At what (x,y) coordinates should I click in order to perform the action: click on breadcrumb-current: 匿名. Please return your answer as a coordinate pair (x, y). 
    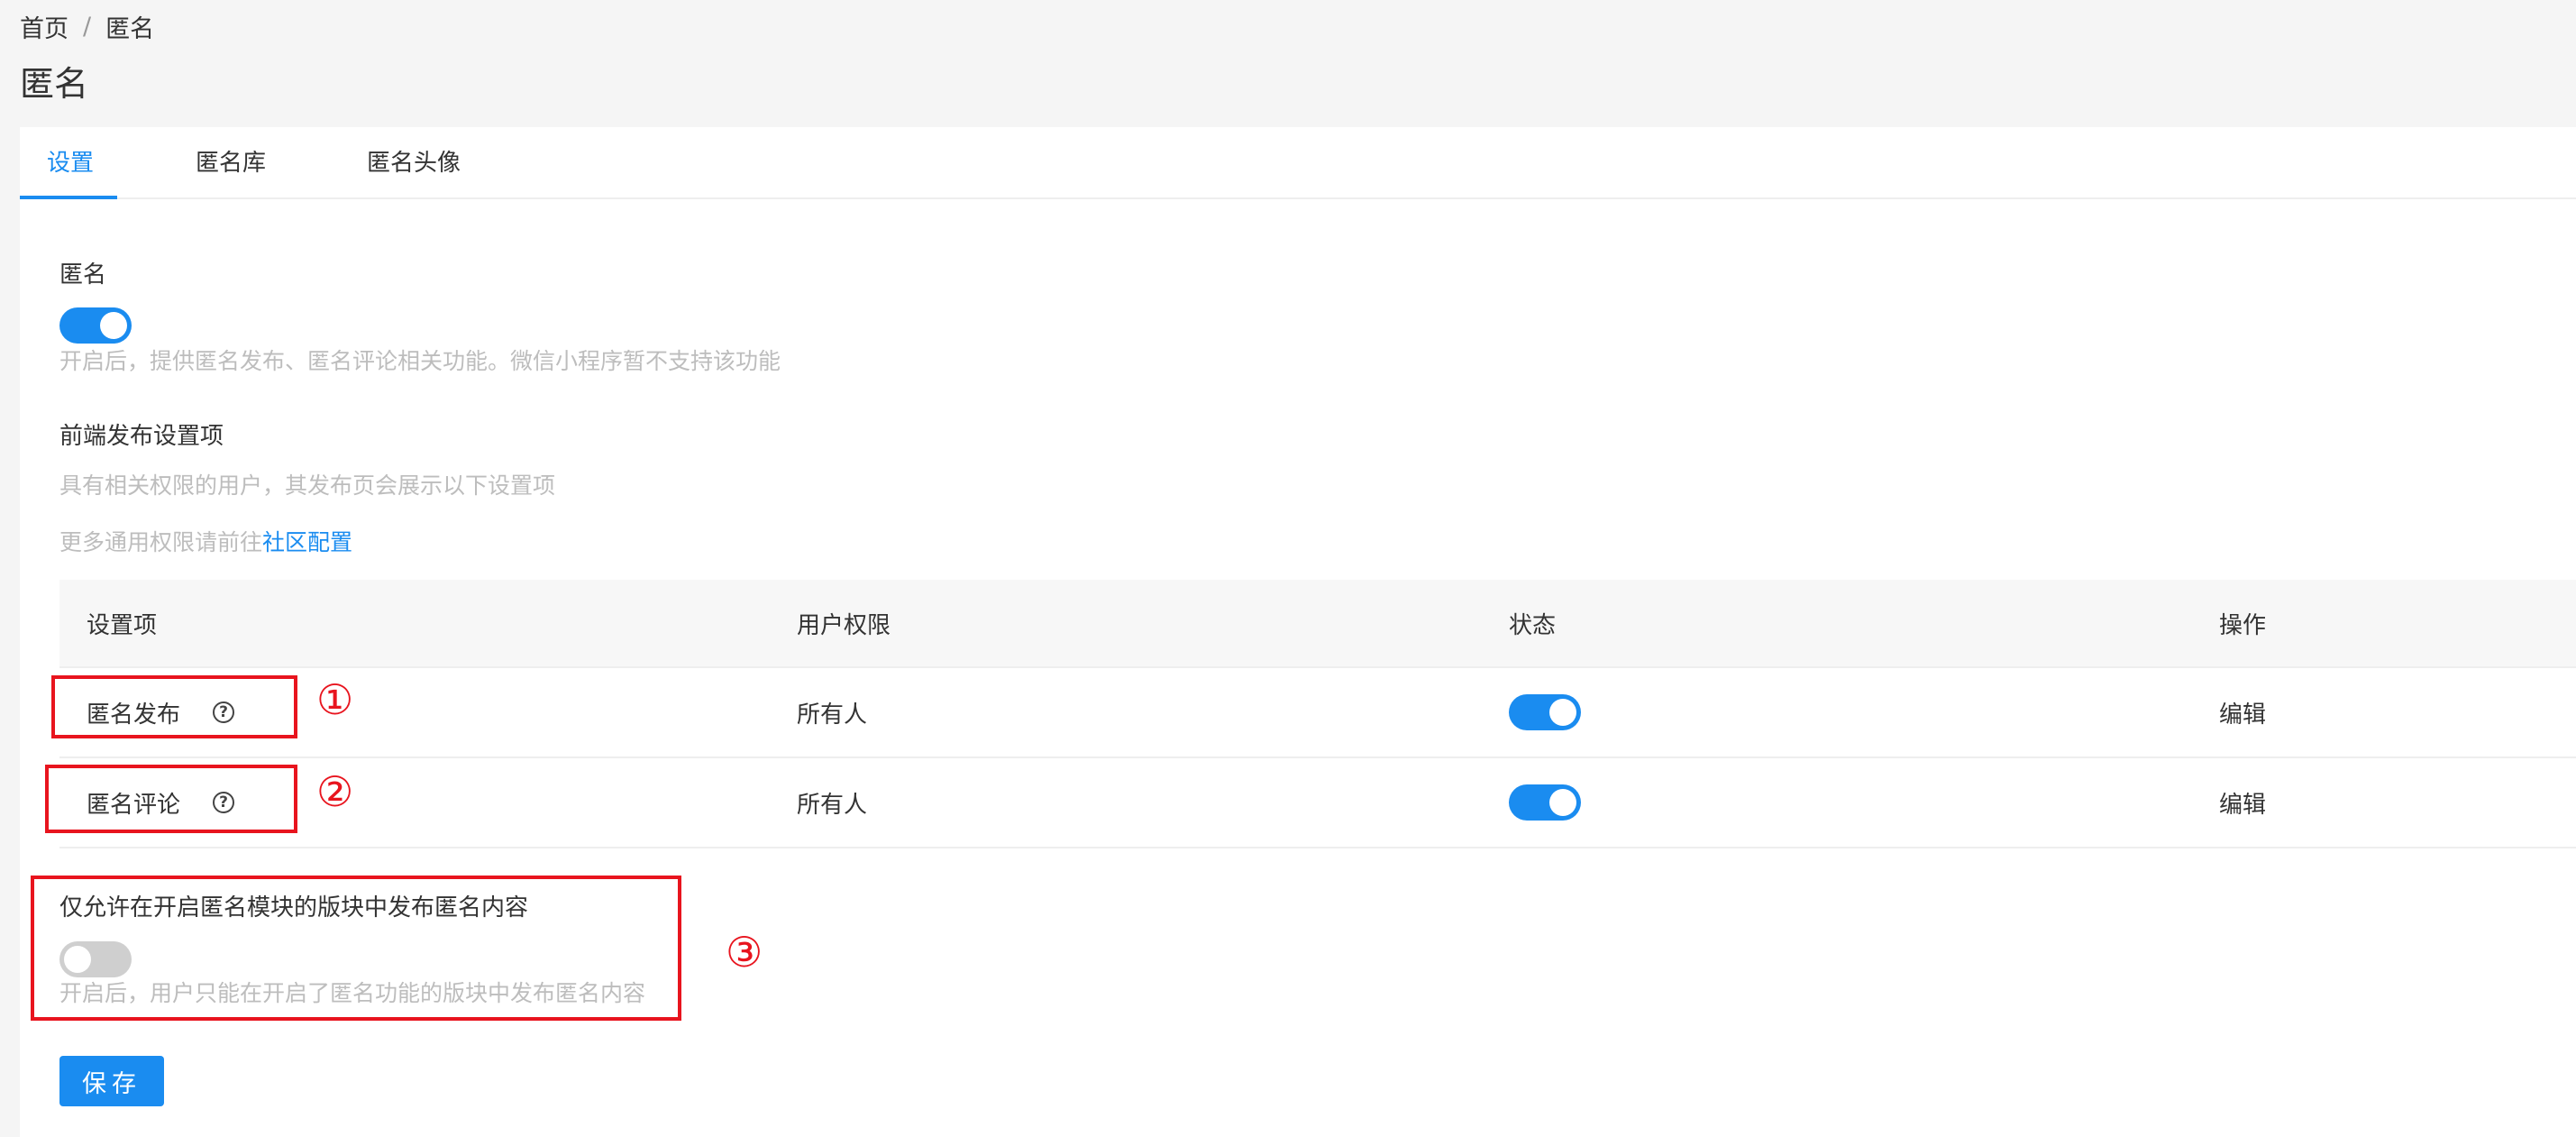
    Looking at the image, I should click on (130, 29).